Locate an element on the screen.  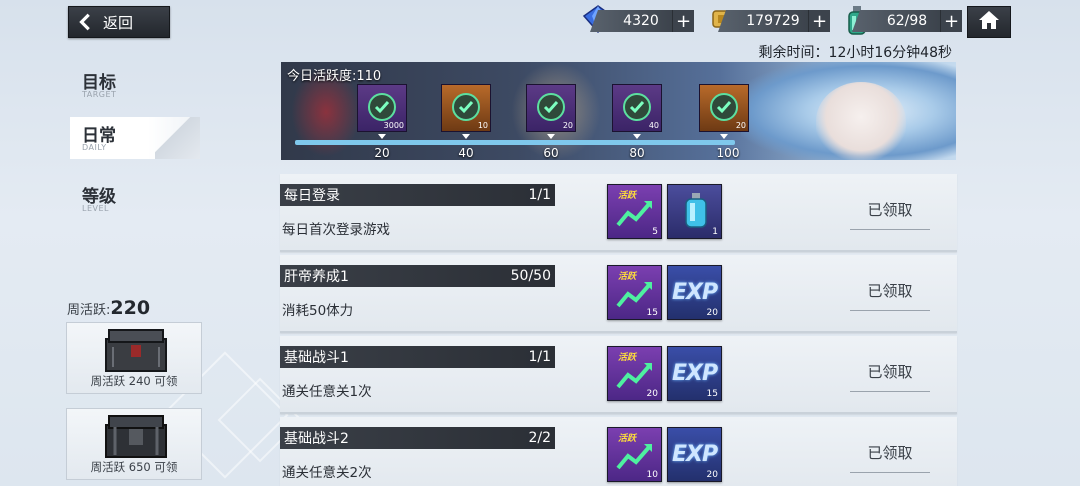
milestone-count: 10 is located at coordinates (482, 125).